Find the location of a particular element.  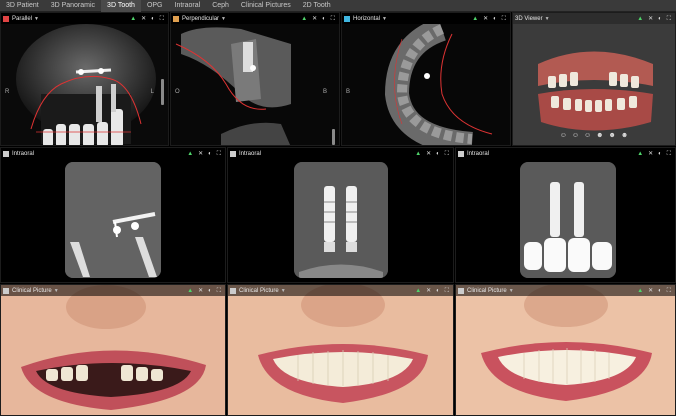

perpendicular-ct-image is located at coordinates (255, 84).